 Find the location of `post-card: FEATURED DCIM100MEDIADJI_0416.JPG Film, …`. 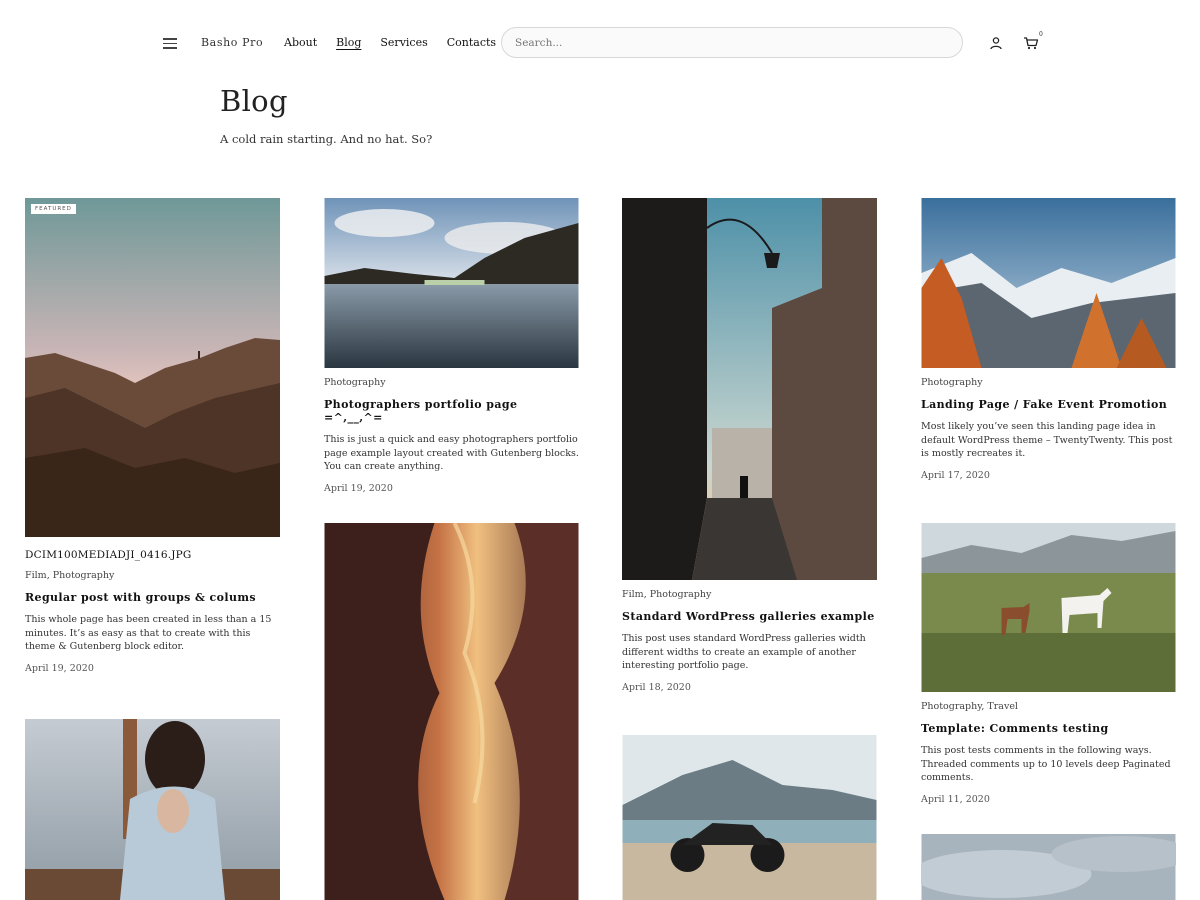

post-card: FEATURED DCIM100MEDIADJI_0416.JPG Film, … is located at coordinates (152, 436).